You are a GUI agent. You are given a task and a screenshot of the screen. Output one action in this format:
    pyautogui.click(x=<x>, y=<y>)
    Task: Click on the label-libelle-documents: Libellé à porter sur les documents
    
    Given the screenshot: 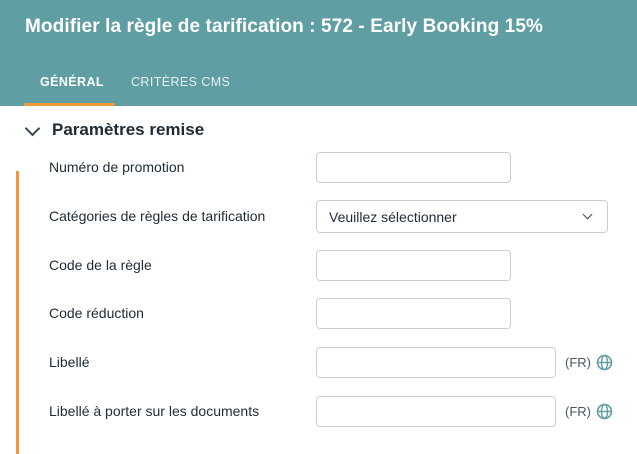 What is the action you would take?
    pyautogui.click(x=154, y=411)
    